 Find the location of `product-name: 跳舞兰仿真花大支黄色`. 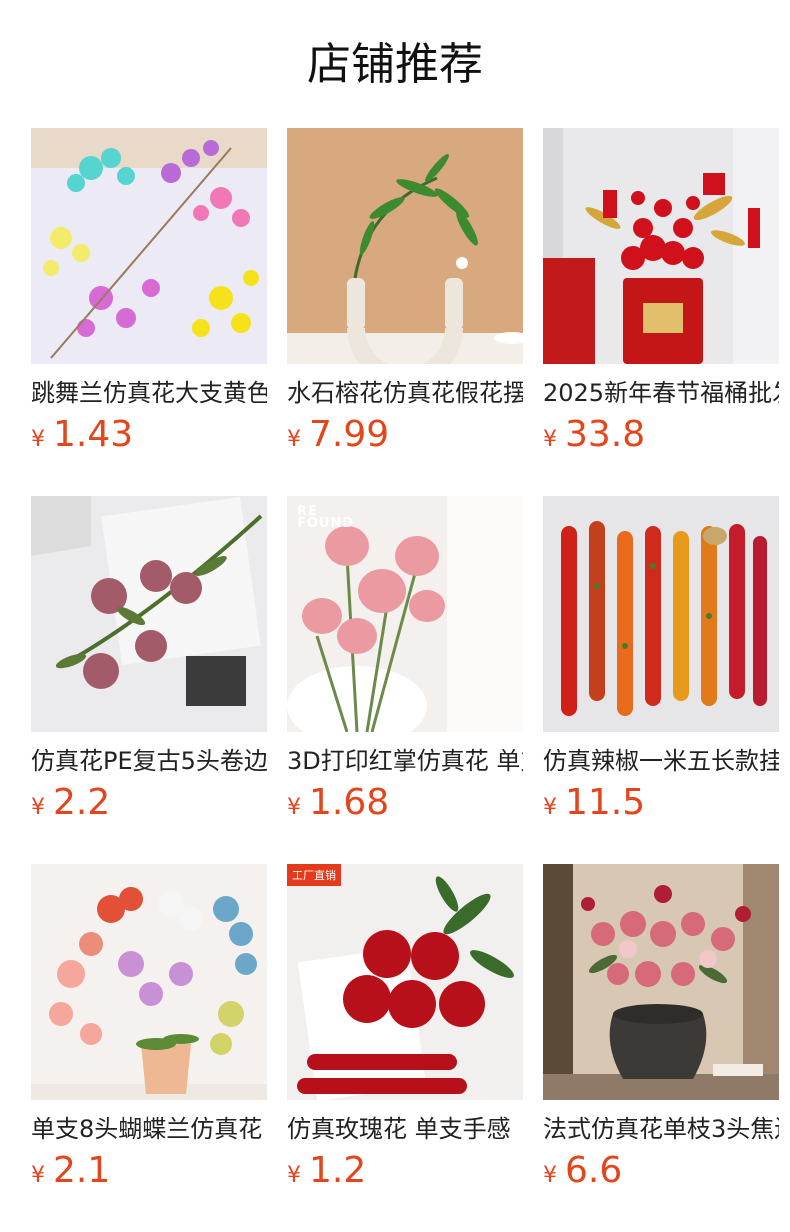

product-name: 跳舞兰仿真花大支黄色 is located at coordinates (149, 393).